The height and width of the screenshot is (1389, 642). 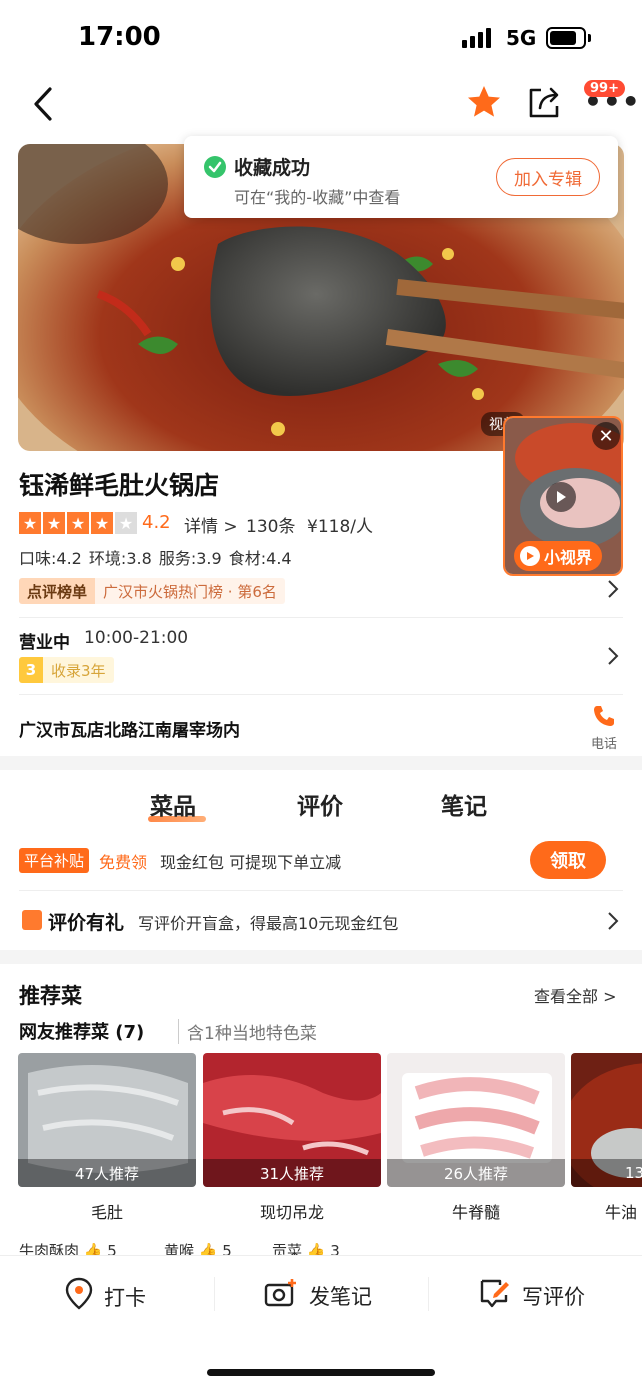 I want to click on rank-badge: 点评榜单 广汉市火锅热门榜 · 第6名, so click(x=152, y=591).